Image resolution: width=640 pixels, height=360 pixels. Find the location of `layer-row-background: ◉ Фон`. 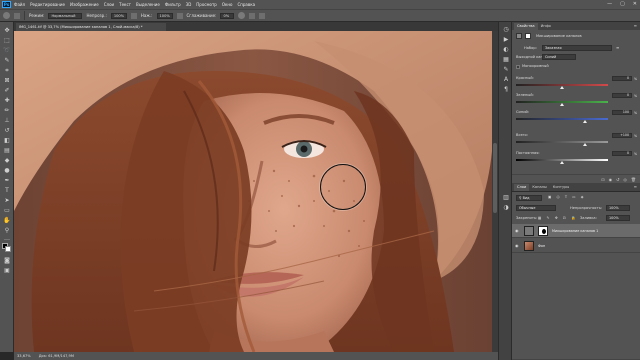

layer-row-background: ◉ Фон is located at coordinates (576, 246).